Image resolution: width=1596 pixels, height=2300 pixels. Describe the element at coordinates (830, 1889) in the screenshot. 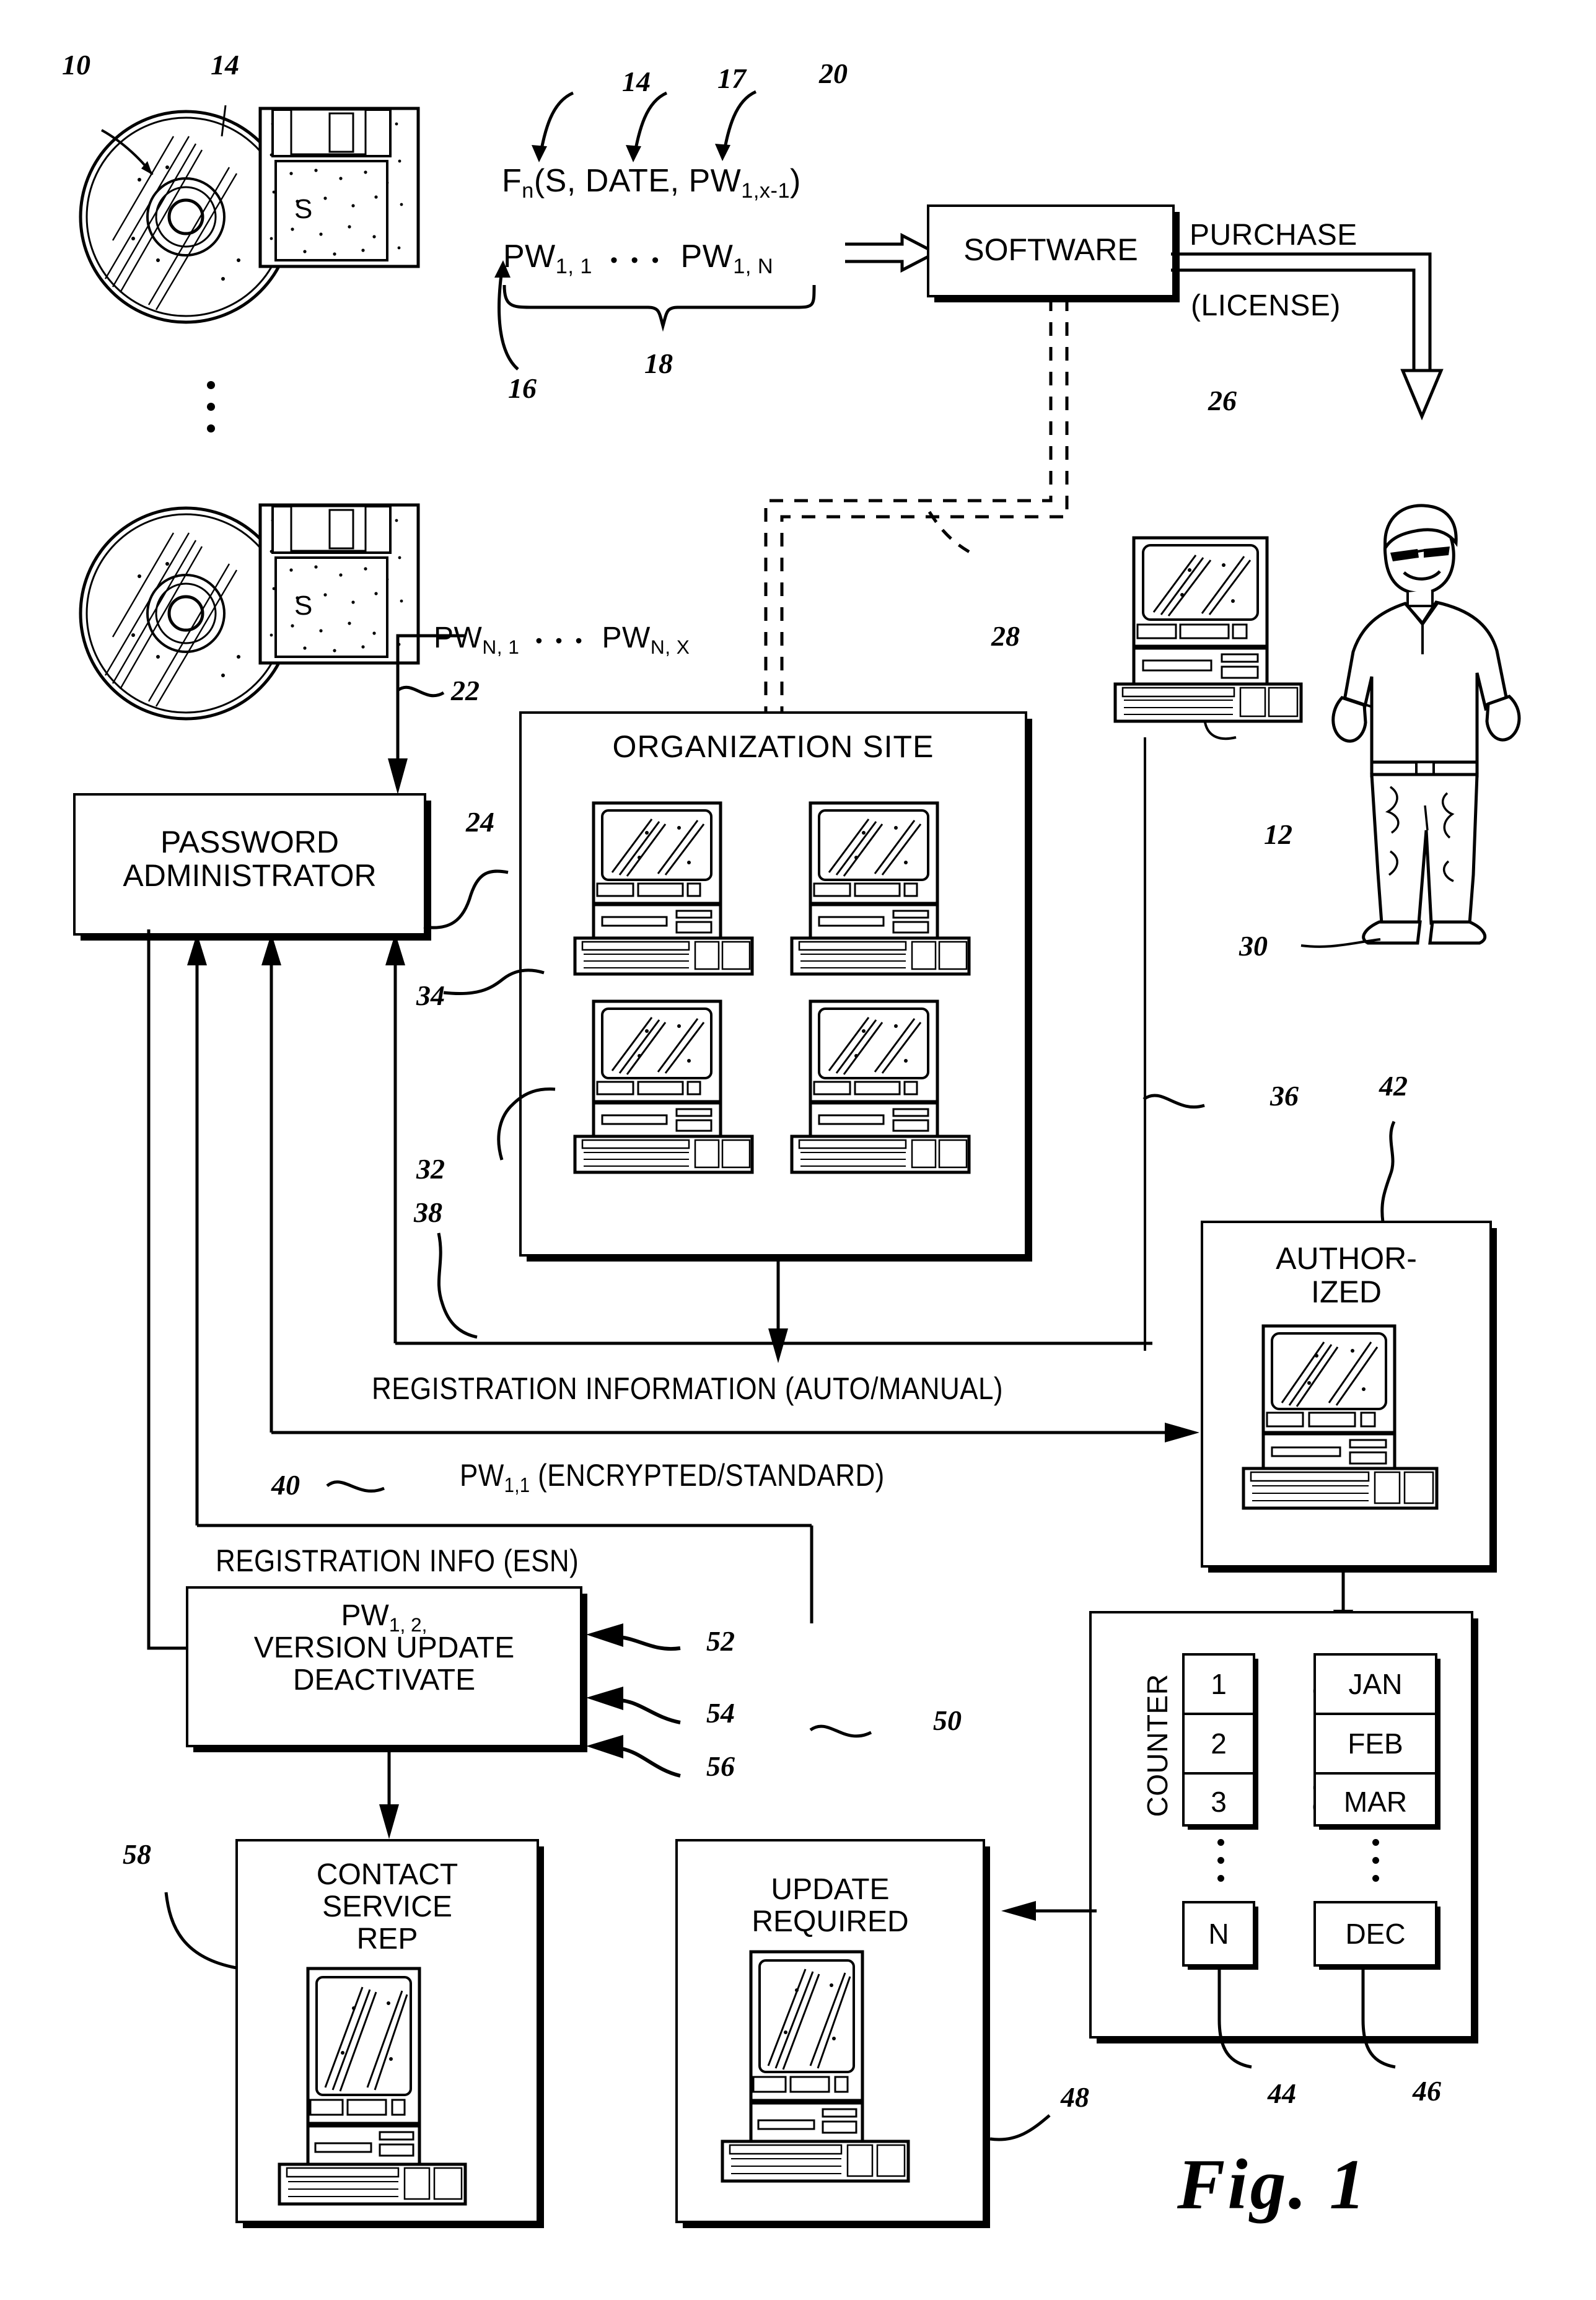

I see `update-required-line1: UPDATE` at that location.